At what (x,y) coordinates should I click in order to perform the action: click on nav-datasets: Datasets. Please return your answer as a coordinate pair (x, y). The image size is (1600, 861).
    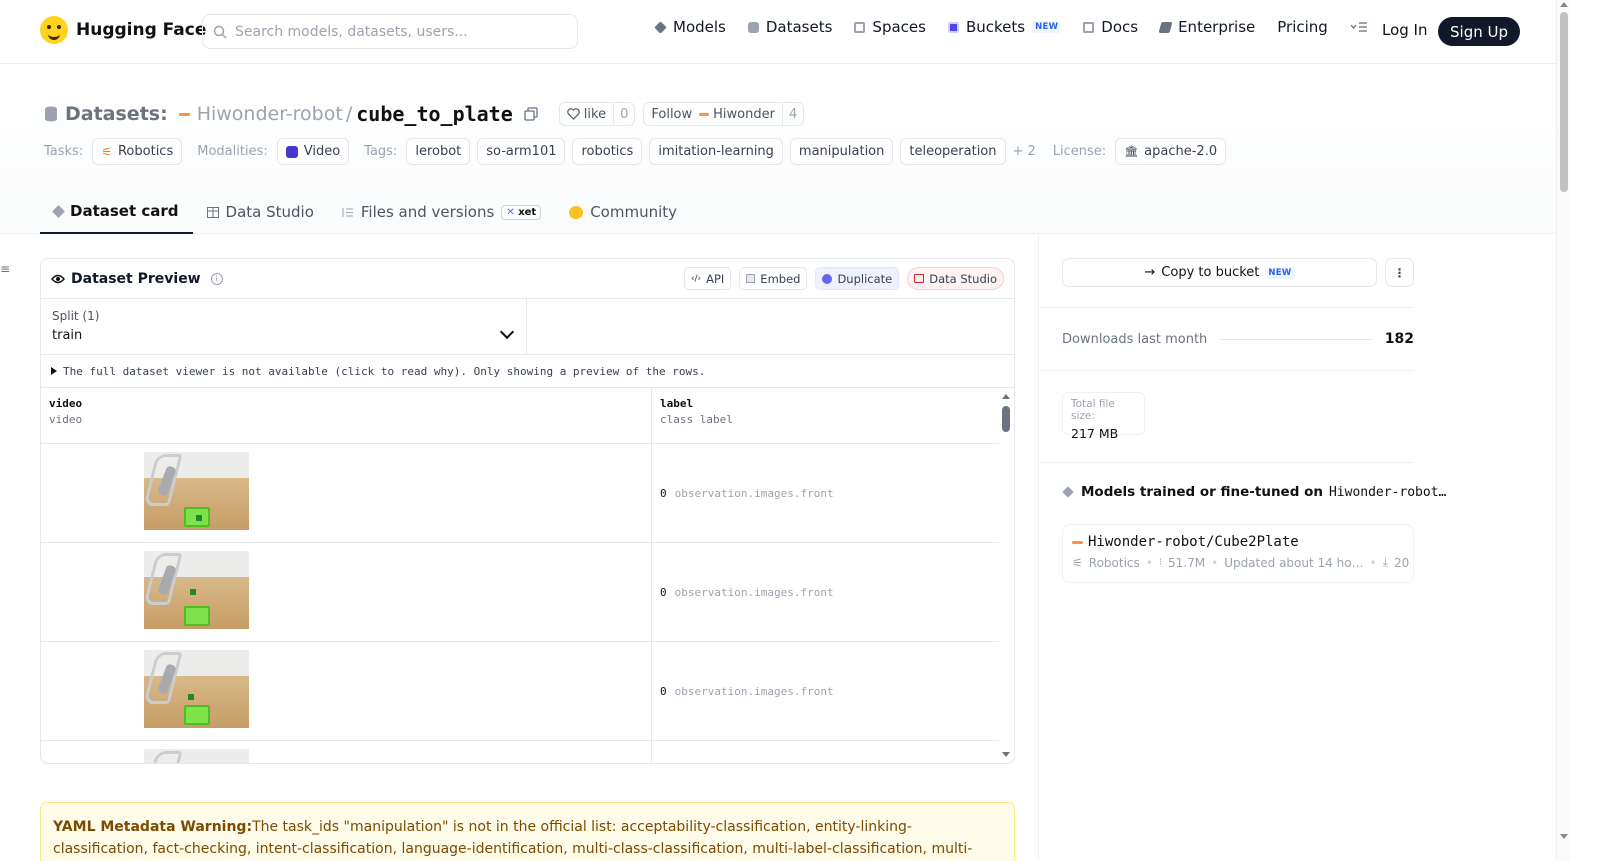
    Looking at the image, I should click on (789, 27).